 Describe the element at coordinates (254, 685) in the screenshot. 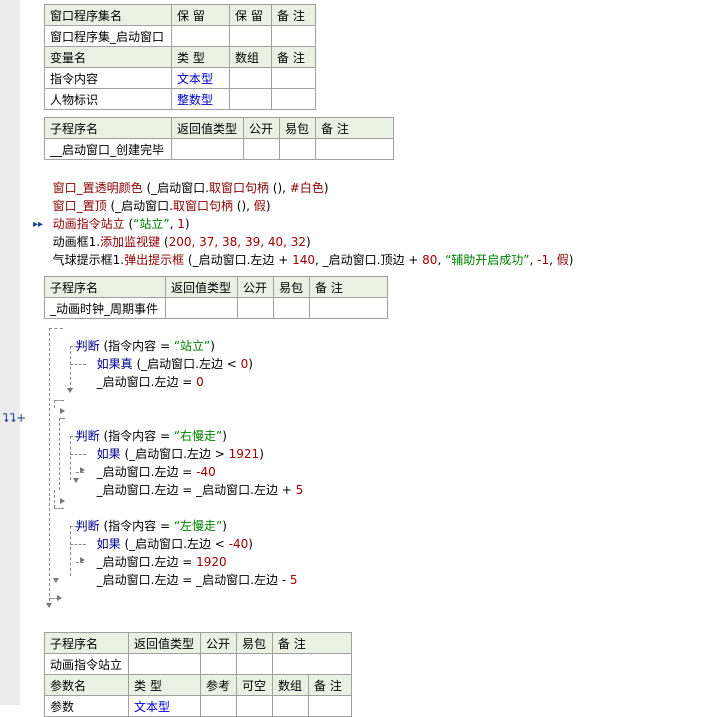

I see `param-nullable-header: 可空` at that location.